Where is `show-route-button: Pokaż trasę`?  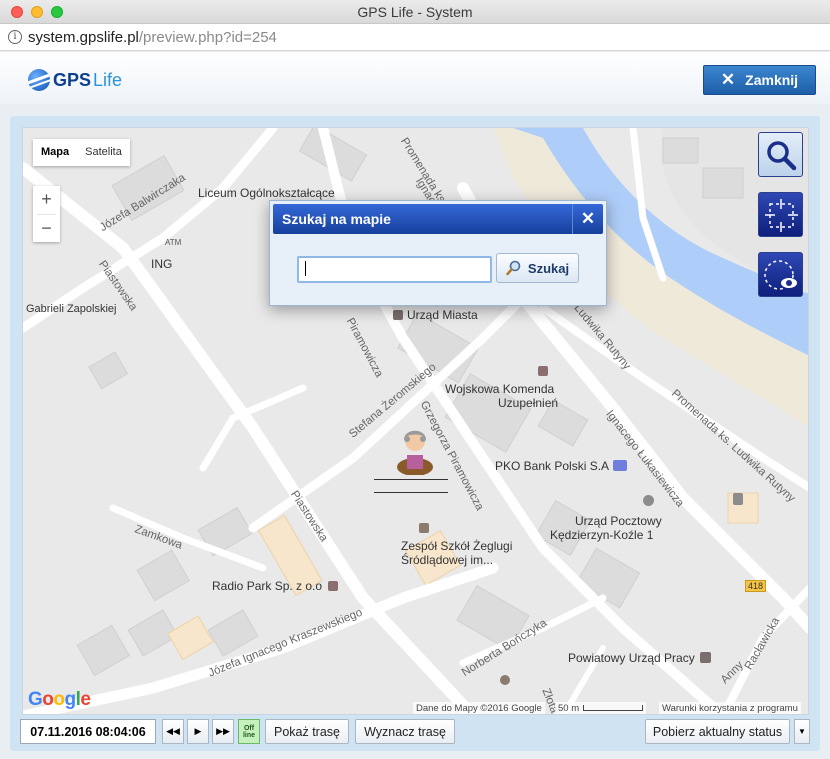 show-route-button: Pokaż trasę is located at coordinates (307, 731).